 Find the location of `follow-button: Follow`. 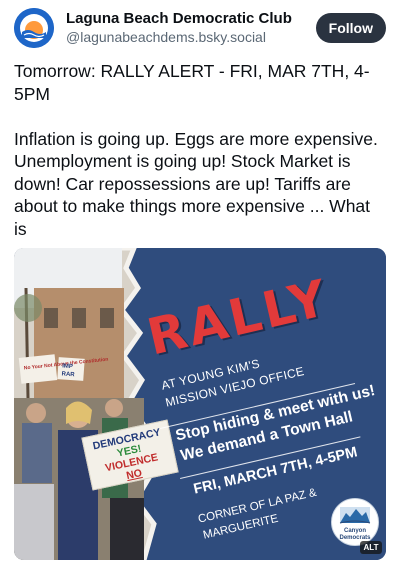

follow-button: Follow is located at coordinates (350, 28).